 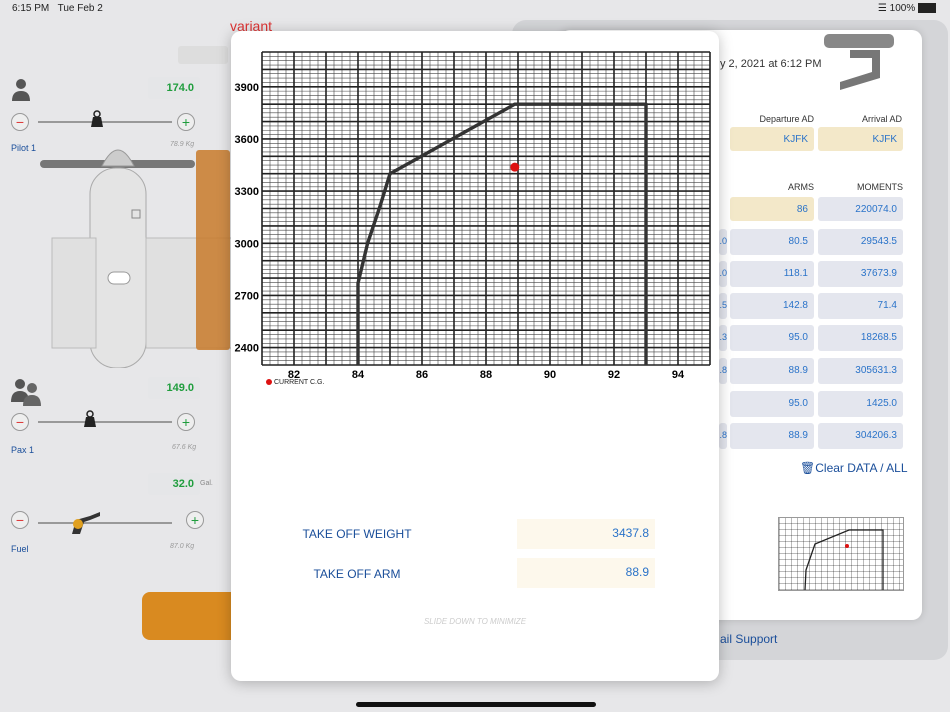 I want to click on moment-cell-7: 304206.3, so click(x=860, y=436).